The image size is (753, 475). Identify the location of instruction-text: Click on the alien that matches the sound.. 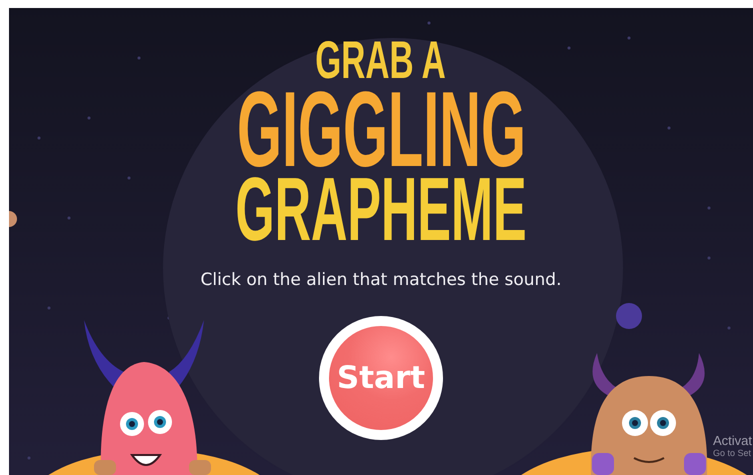
(381, 280).